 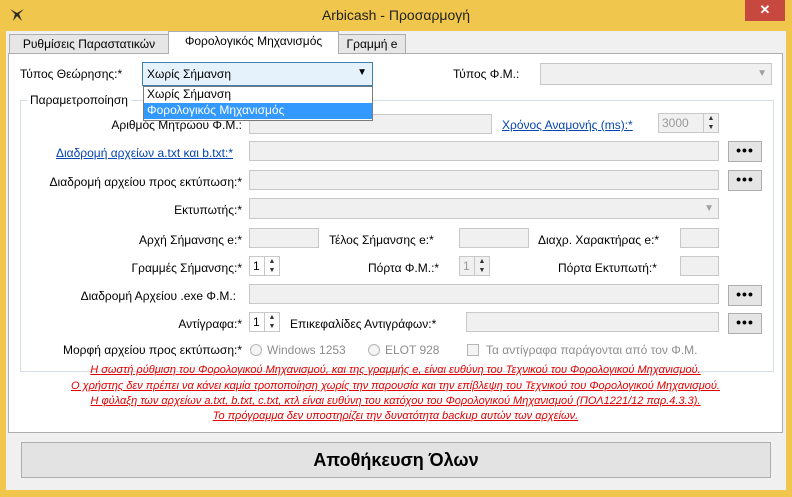 I want to click on view-type-dropdown-list: Χωρίς Σήμανση Φορολογικός Μηχανισμός, so click(x=258, y=103).